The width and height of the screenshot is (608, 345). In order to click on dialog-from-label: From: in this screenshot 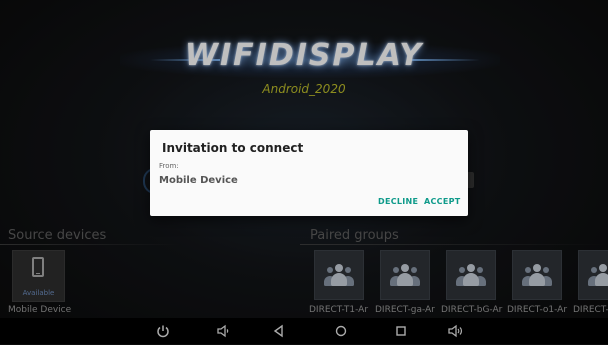, I will do `click(169, 166)`.